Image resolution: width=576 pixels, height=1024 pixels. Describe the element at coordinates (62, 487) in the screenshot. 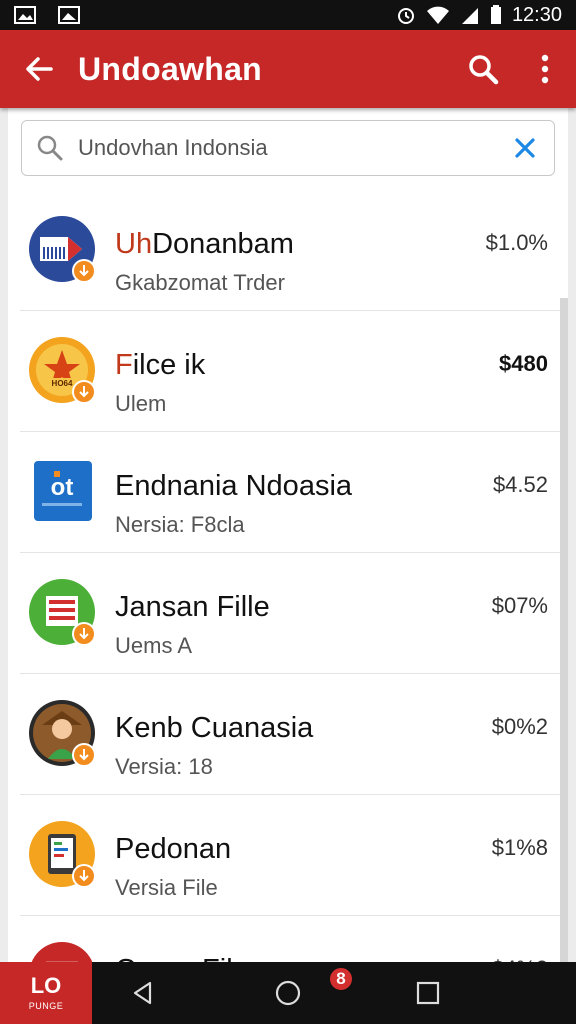

I see `svg-text: ot` at that location.